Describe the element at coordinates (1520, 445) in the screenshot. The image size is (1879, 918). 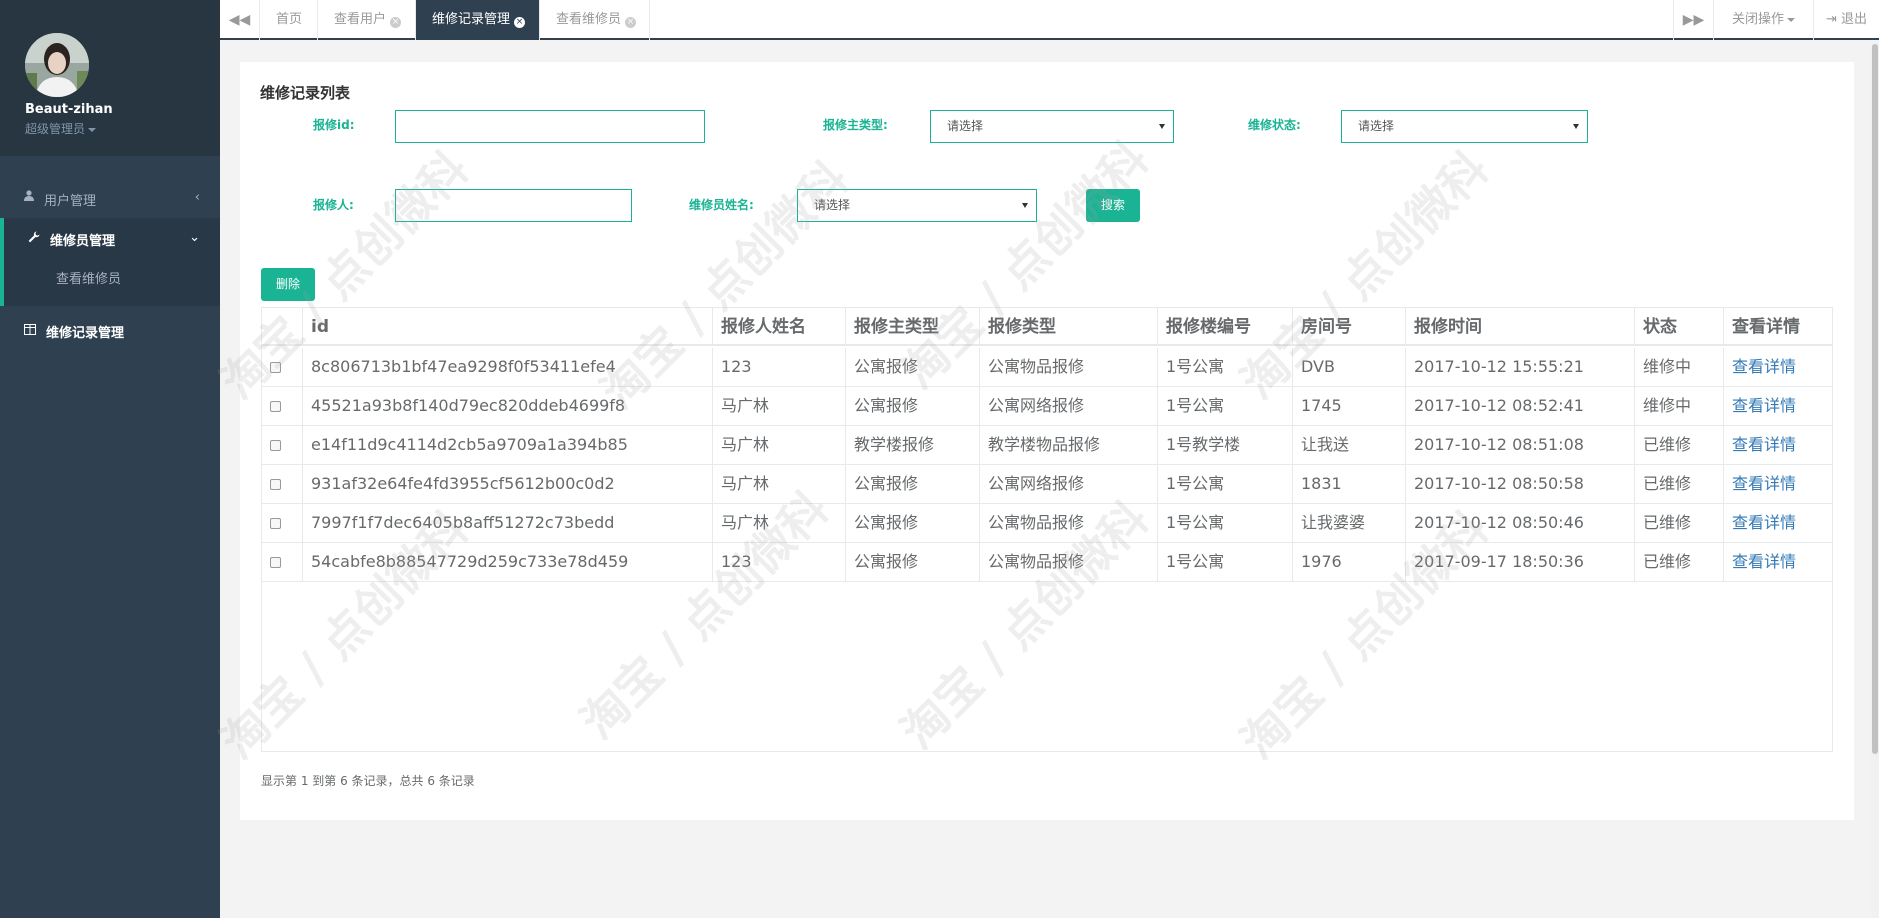
I see `table-cell: 2017-10-12 08:51:08` at that location.